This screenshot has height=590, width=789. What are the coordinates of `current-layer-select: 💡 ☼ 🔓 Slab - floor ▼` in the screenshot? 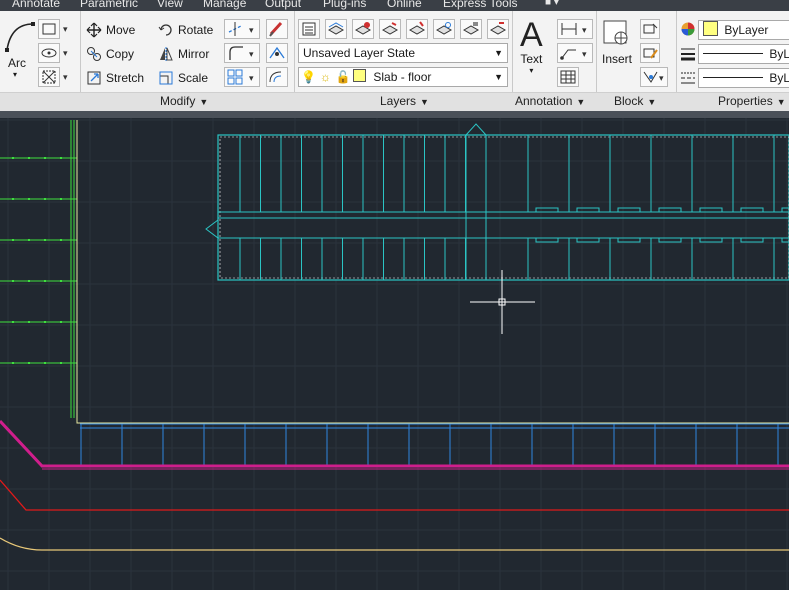 It's located at (403, 77).